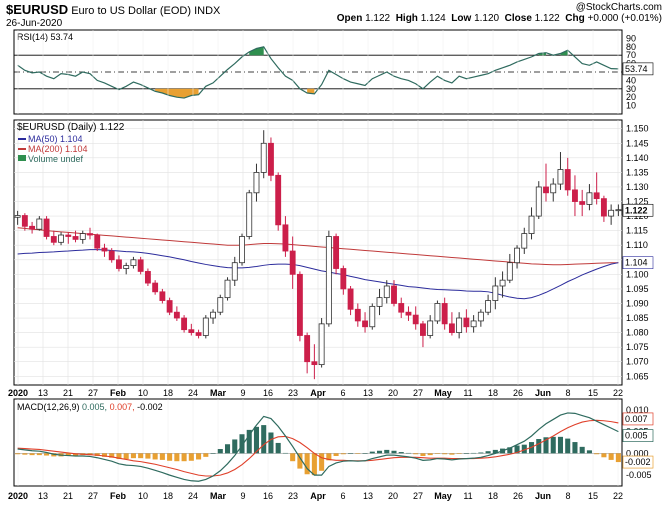 Image resolution: width=670 pixels, height=507 pixels. What do you see at coordinates (118, 393) in the screenshot?
I see `x-axis-label: Feb` at bounding box center [118, 393].